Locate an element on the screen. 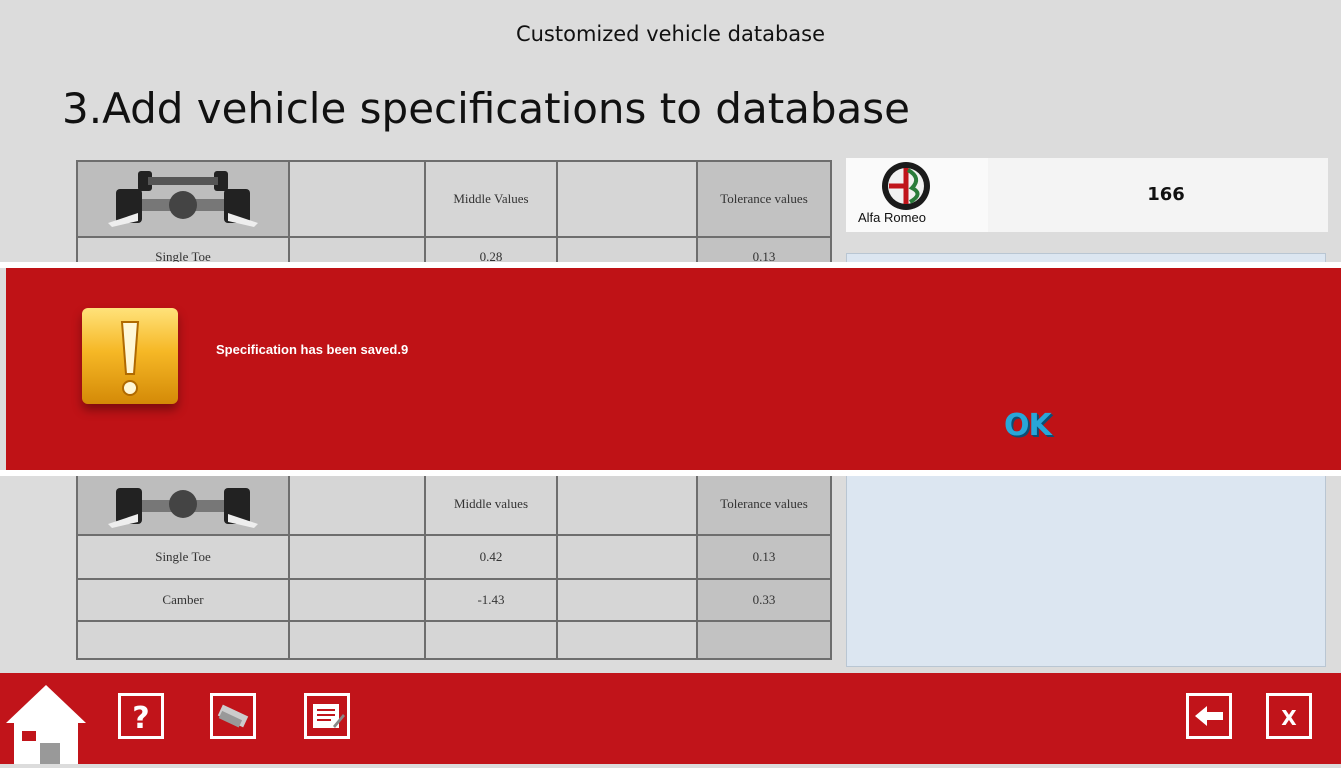  tolerance-value: 0.33 is located at coordinates (764, 600).